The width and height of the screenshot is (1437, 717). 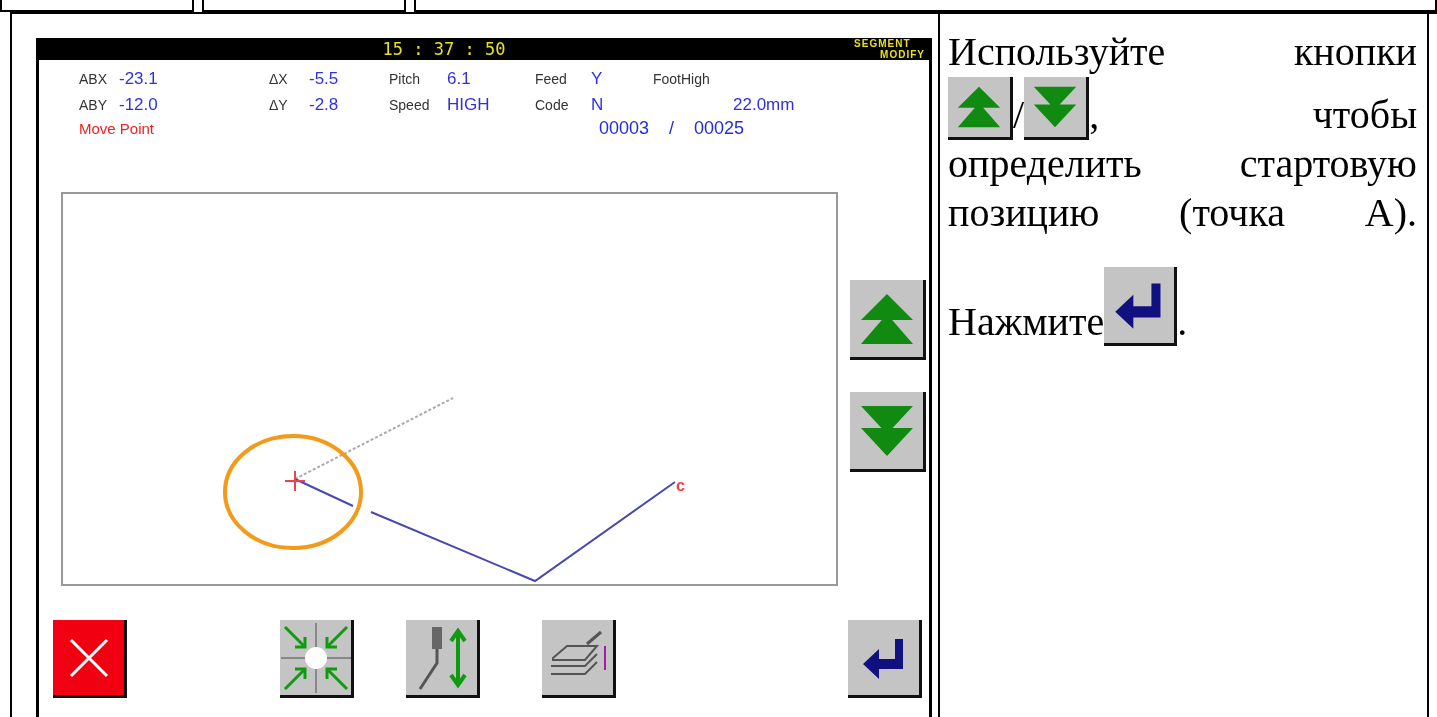 I want to click on field-label: Pitch, so click(x=405, y=79).